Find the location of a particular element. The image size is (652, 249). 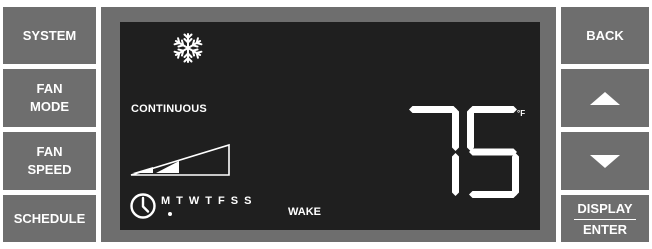

fan-mode-button: FAN MODE is located at coordinates (49, 98).